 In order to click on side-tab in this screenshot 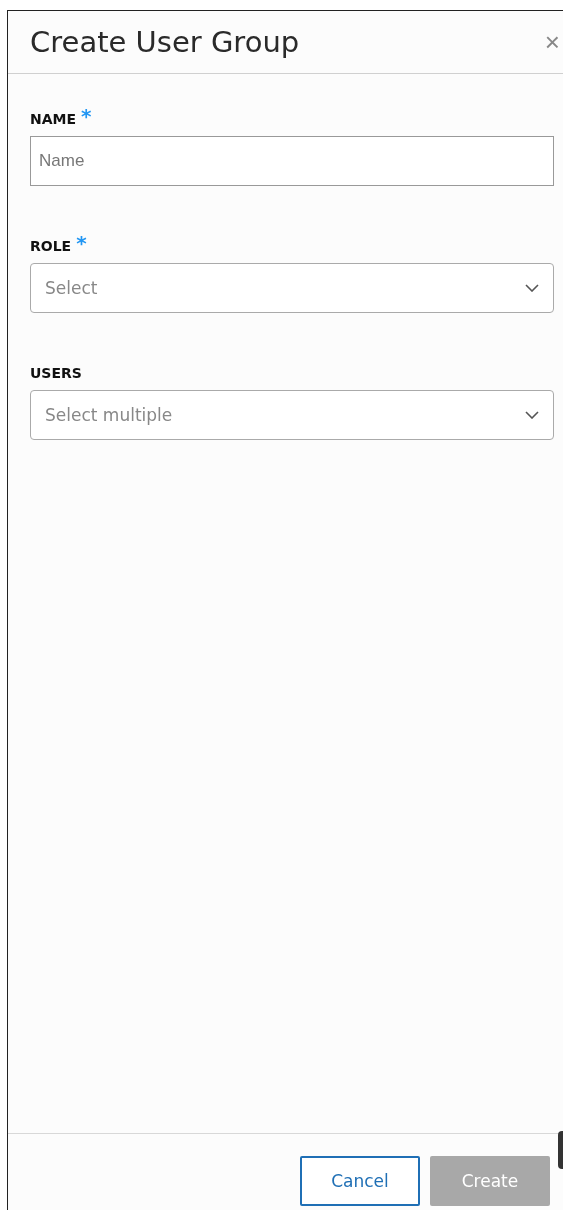, I will do `click(560, 1150)`.